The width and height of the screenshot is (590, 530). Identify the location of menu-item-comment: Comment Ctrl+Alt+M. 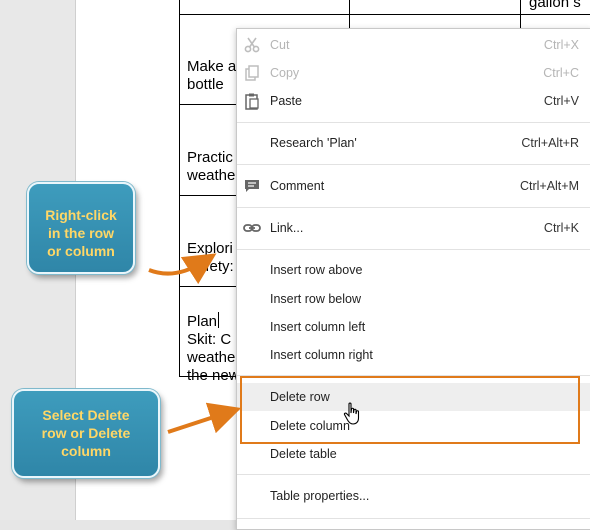
(413, 186).